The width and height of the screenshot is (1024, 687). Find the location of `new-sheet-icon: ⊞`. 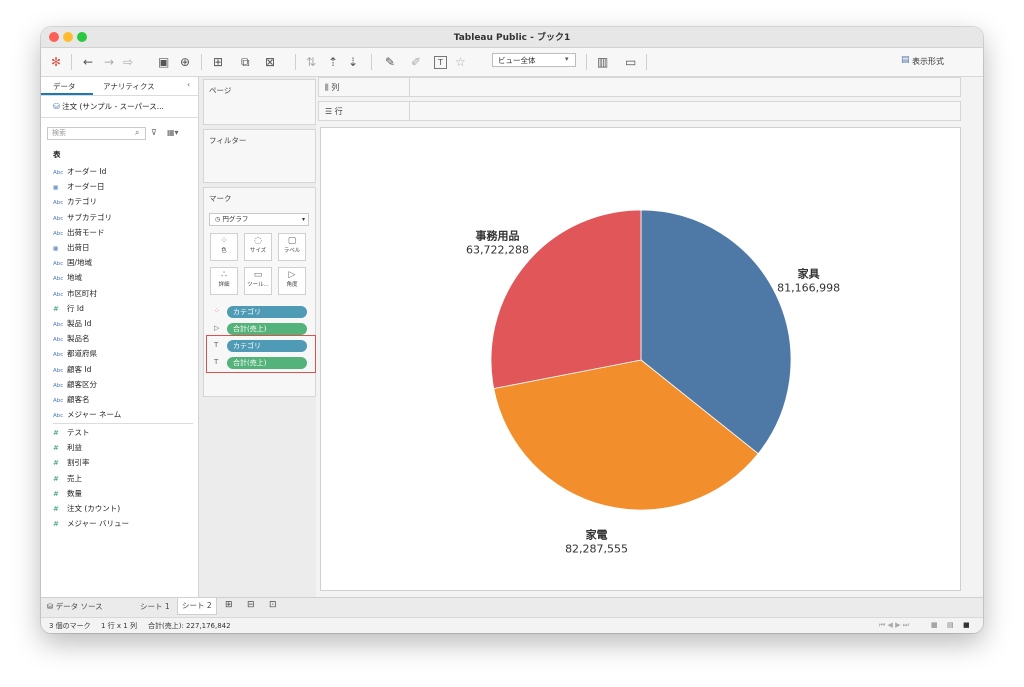

new-sheet-icon: ⊞ is located at coordinates (218, 62).